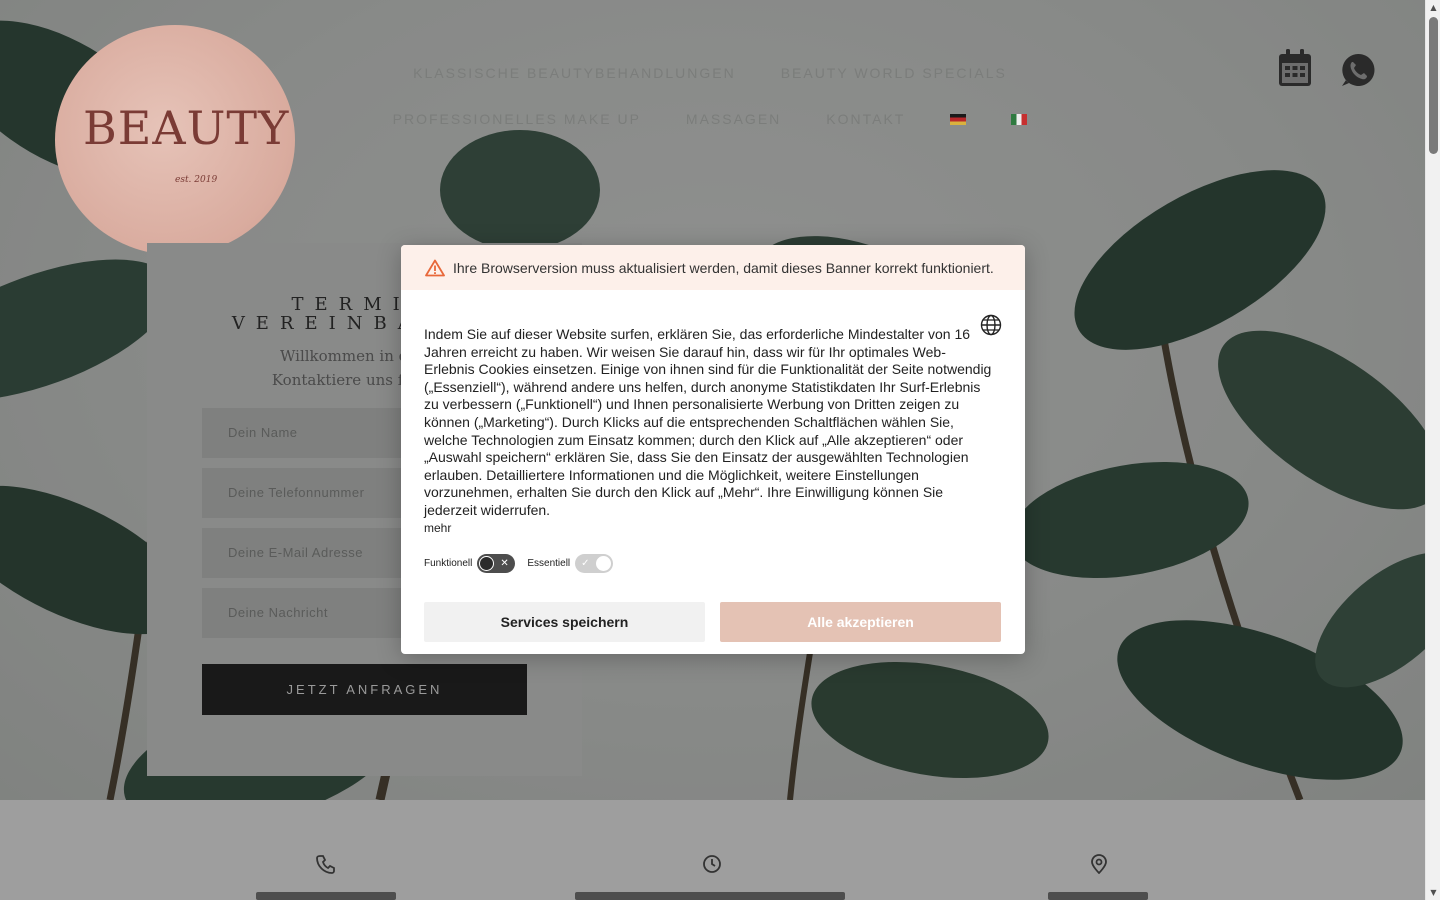 This screenshot has width=1440, height=900. What do you see at coordinates (958, 119) in the screenshot?
I see `language-flag-de` at bounding box center [958, 119].